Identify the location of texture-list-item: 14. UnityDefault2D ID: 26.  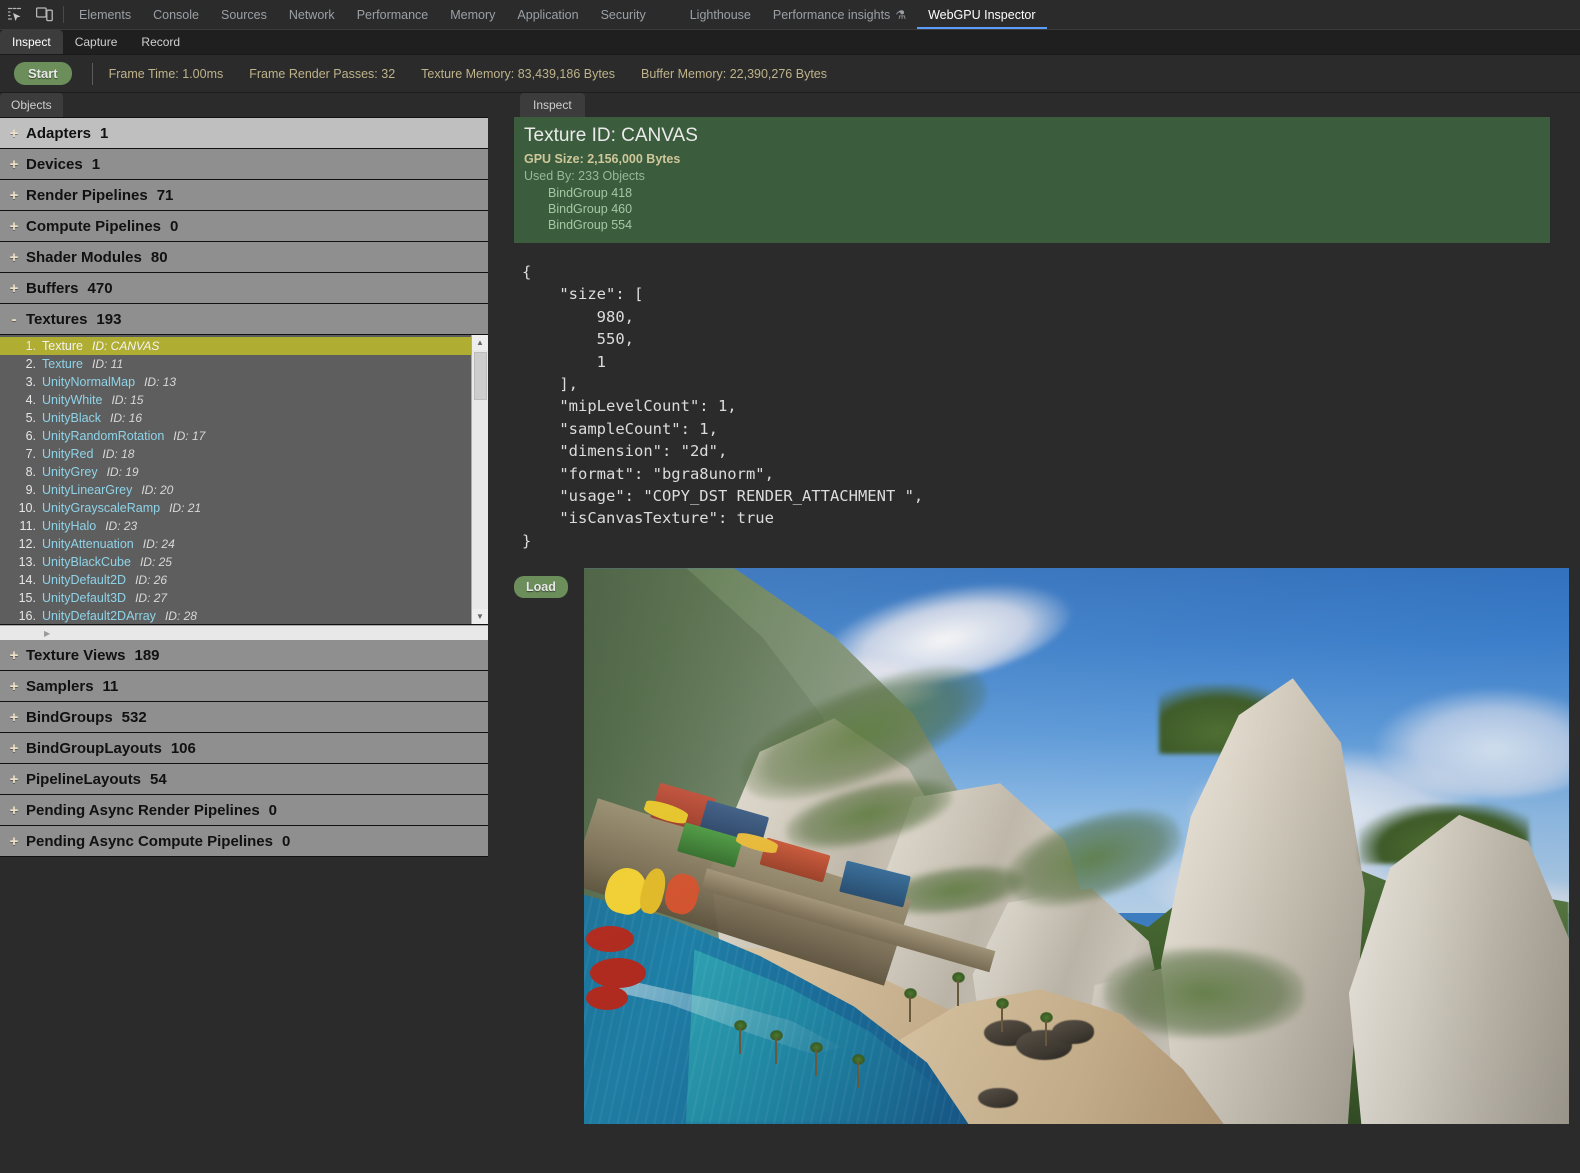
(235, 580).